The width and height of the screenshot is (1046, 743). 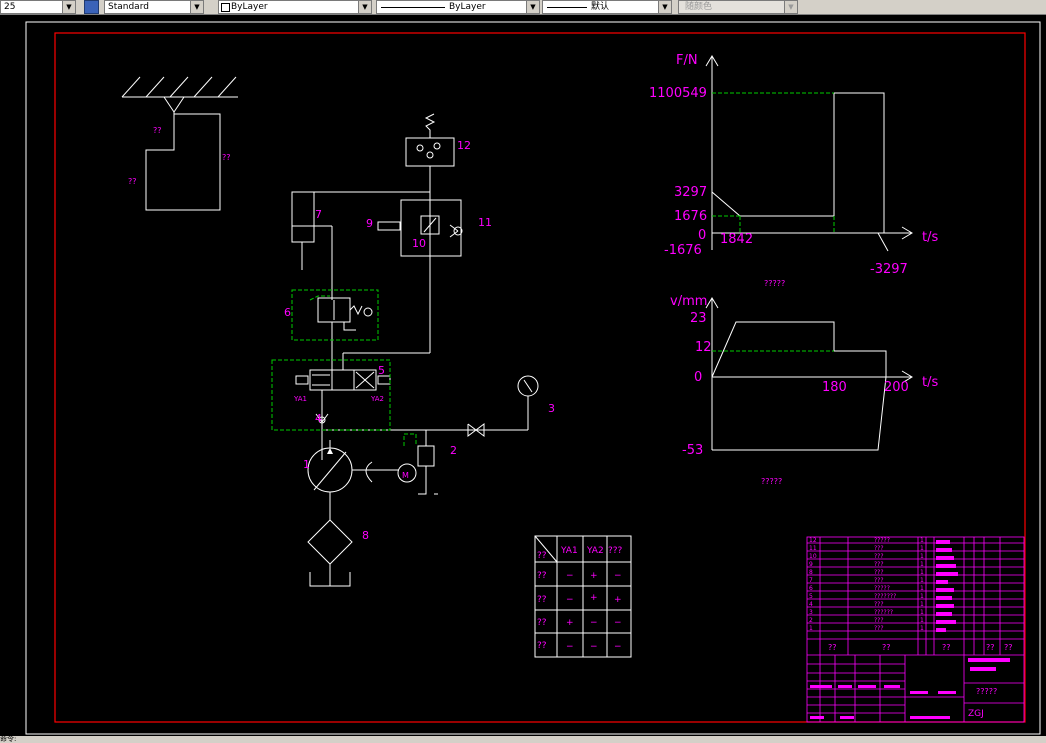 I want to click on parts-row-name: ??????, so click(x=883, y=612).